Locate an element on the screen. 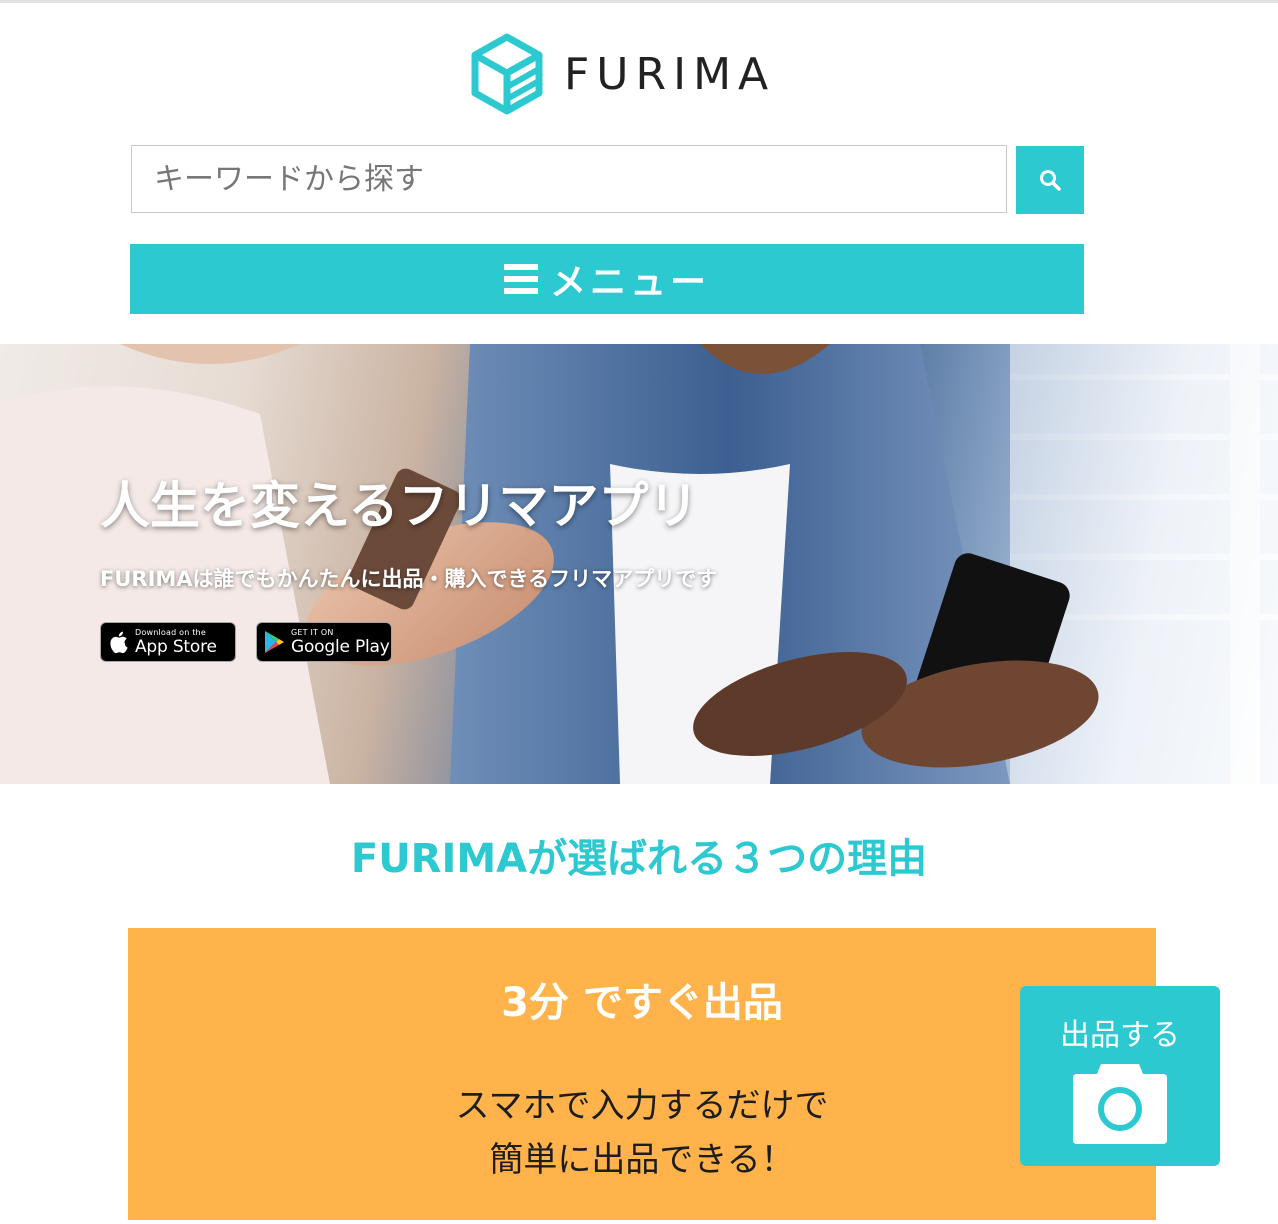  logo-cube-icon is located at coordinates (507, 74).